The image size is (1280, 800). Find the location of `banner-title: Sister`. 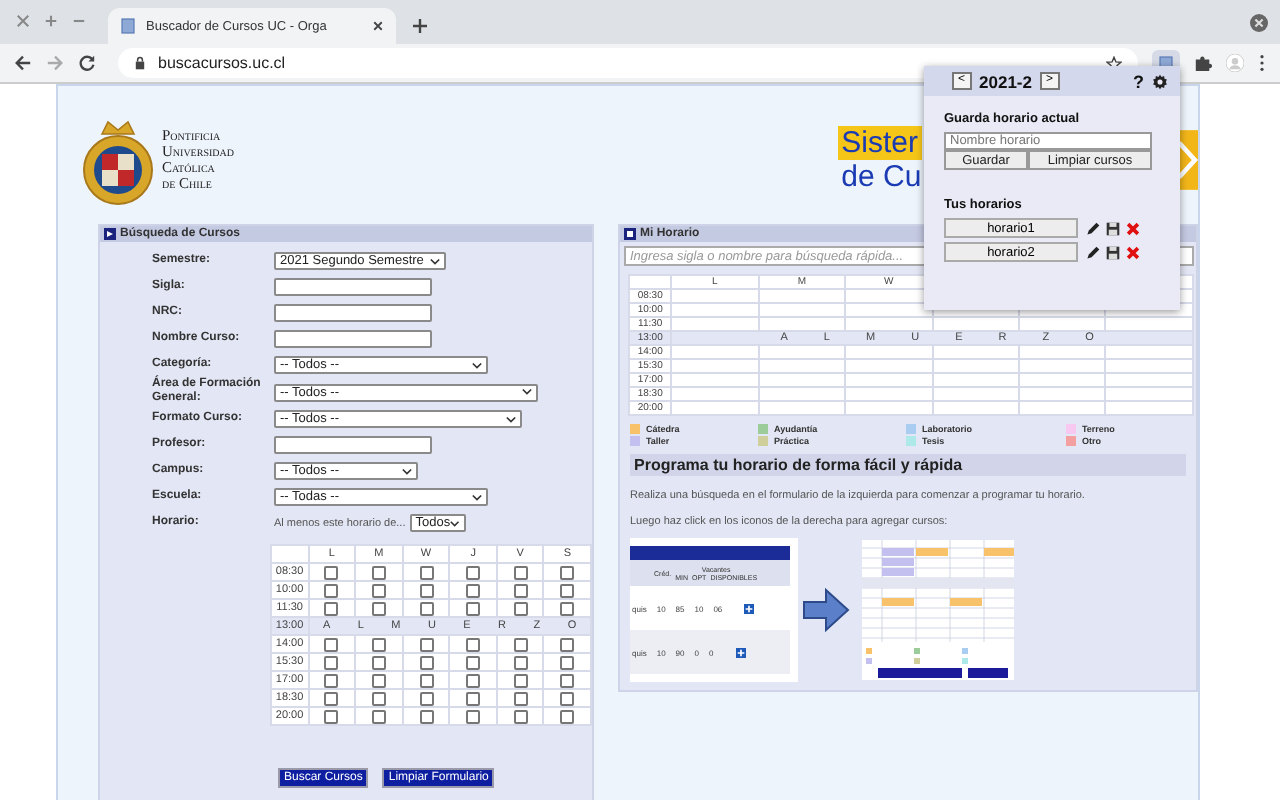

banner-title: Sister is located at coordinates (879, 143).